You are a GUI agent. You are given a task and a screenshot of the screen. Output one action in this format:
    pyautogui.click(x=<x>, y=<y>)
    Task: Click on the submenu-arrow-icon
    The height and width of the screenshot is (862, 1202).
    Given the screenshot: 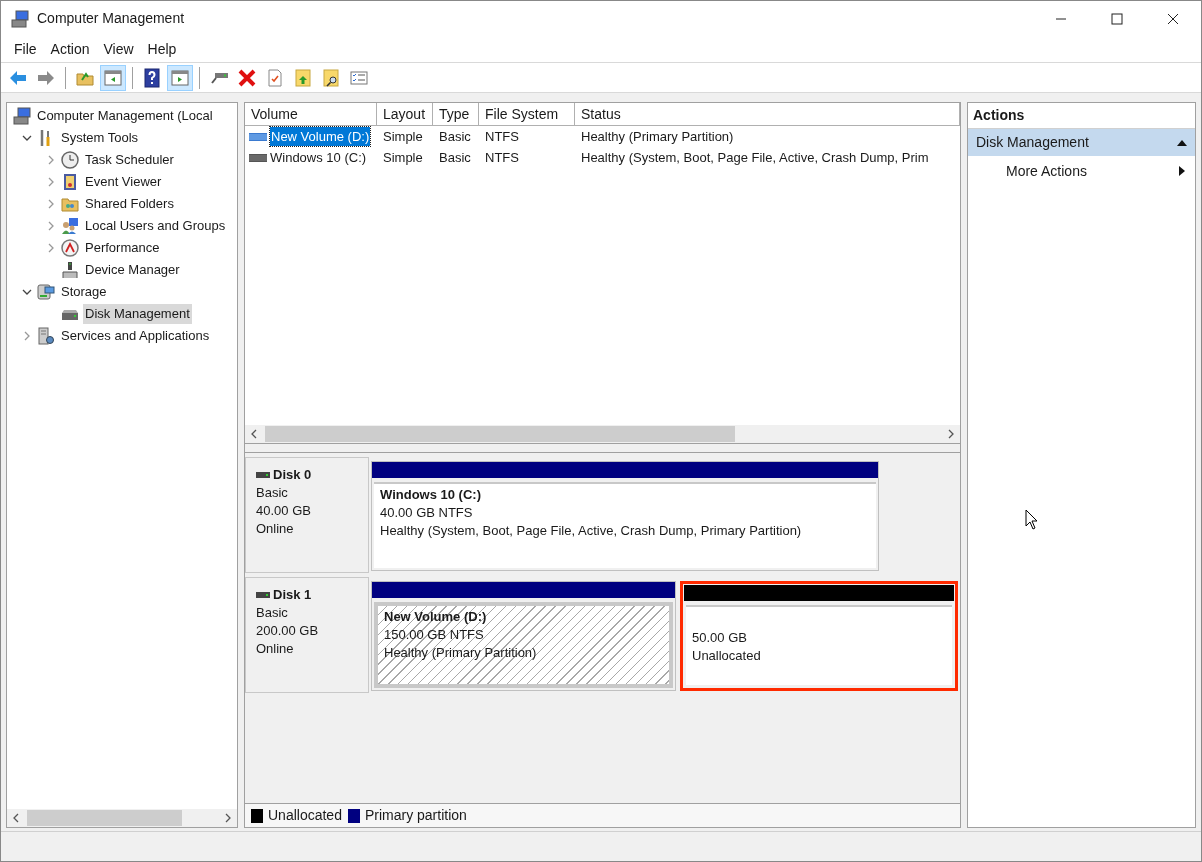 What is the action you would take?
    pyautogui.click(x=1182, y=171)
    